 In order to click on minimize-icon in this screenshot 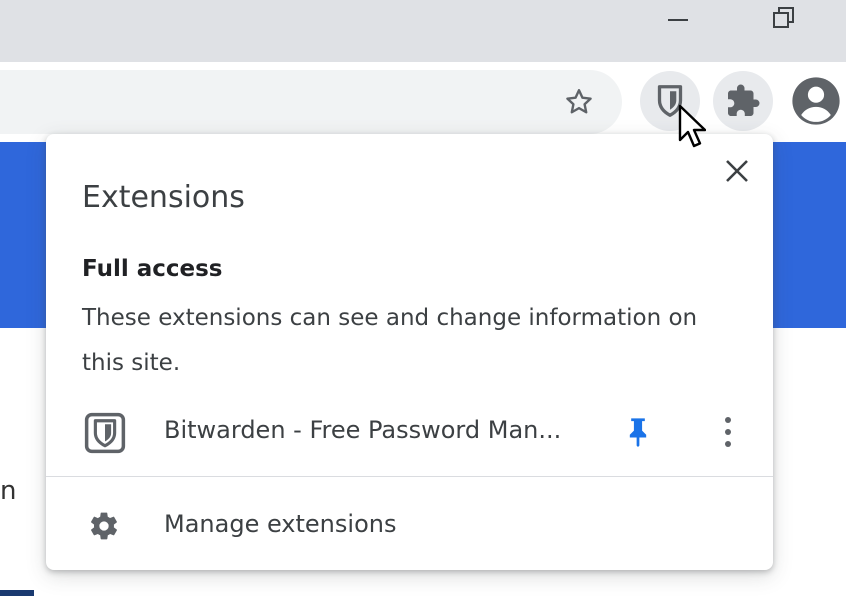, I will do `click(678, 20)`.